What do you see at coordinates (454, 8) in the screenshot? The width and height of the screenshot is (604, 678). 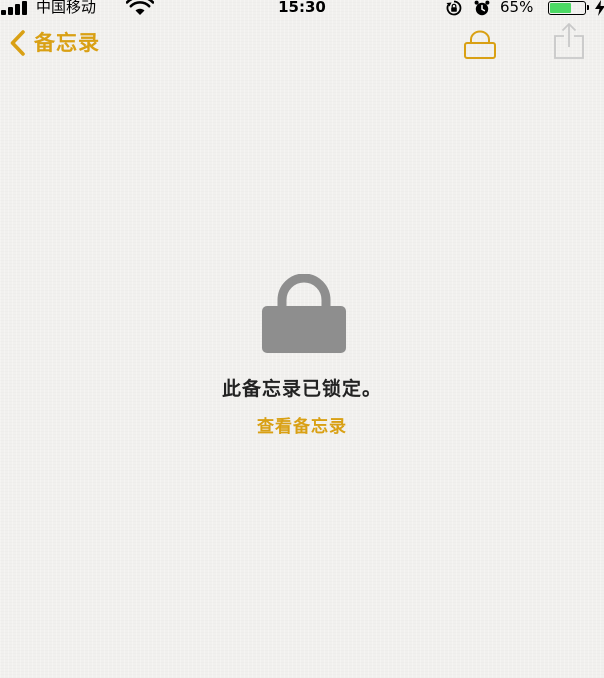 I see `lock-rotation-icon` at bounding box center [454, 8].